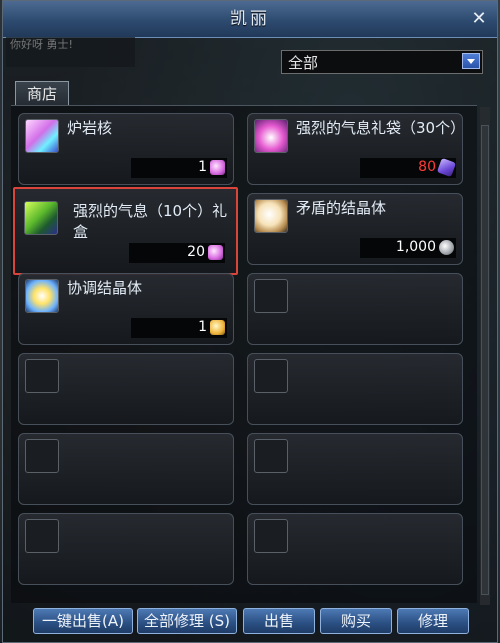 Image resolution: width=500 pixels, height=643 pixels. Describe the element at coordinates (42, 93) in the screenshot. I see `tab-shop: 商店` at that location.